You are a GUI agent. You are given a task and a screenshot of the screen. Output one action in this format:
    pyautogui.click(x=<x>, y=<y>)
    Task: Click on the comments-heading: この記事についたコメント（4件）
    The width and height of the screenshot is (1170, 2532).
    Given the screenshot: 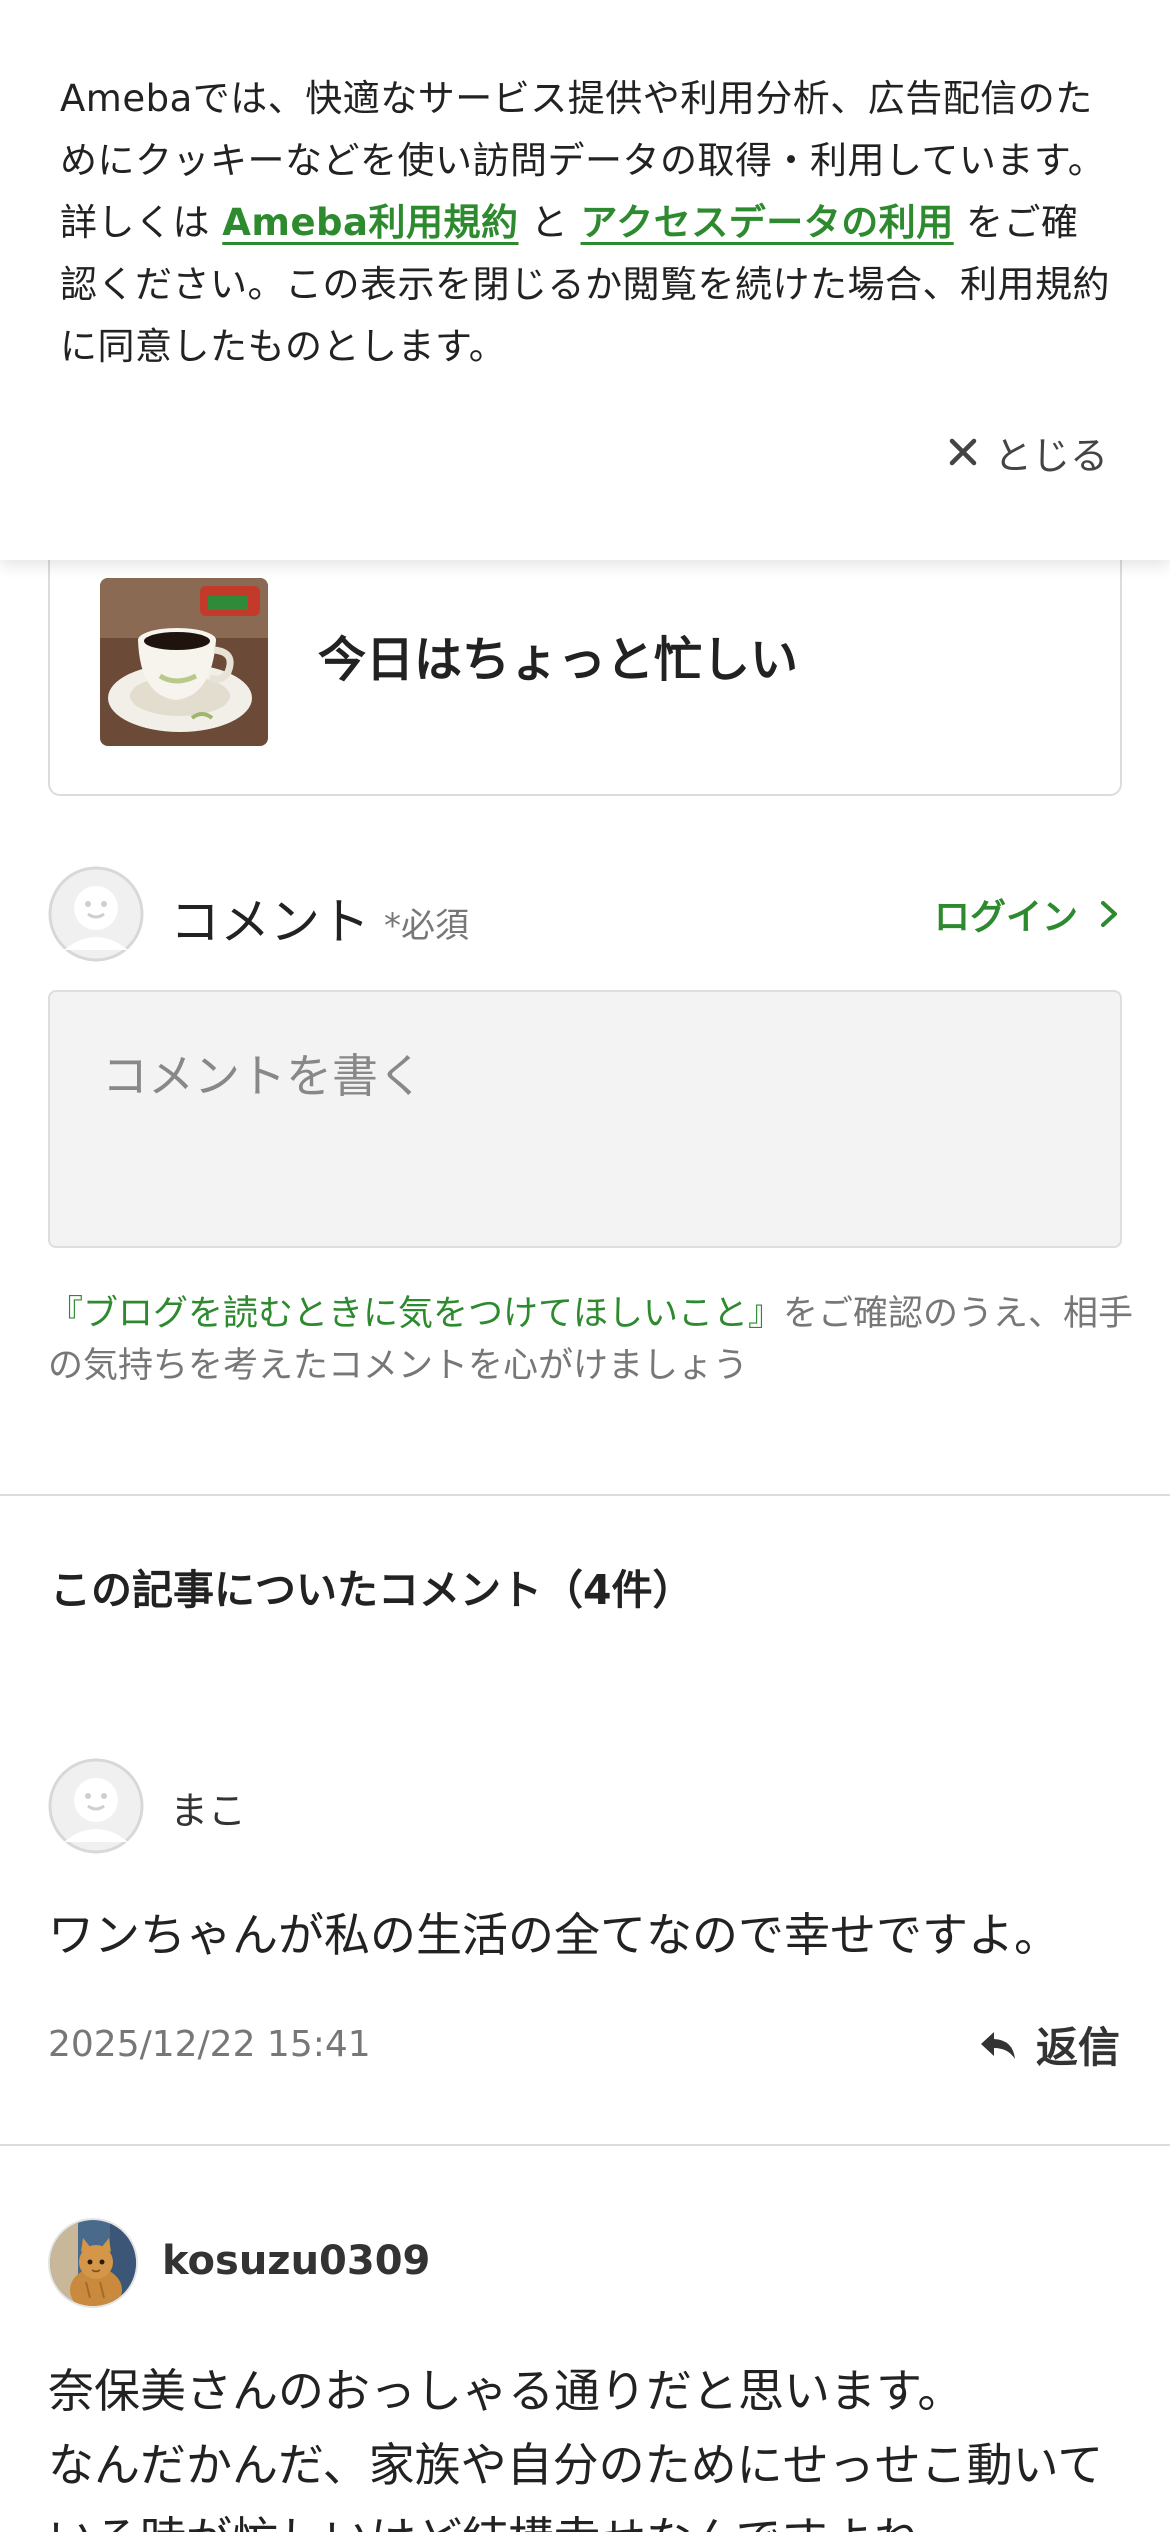 What is the action you would take?
    pyautogui.click(x=372, y=1590)
    